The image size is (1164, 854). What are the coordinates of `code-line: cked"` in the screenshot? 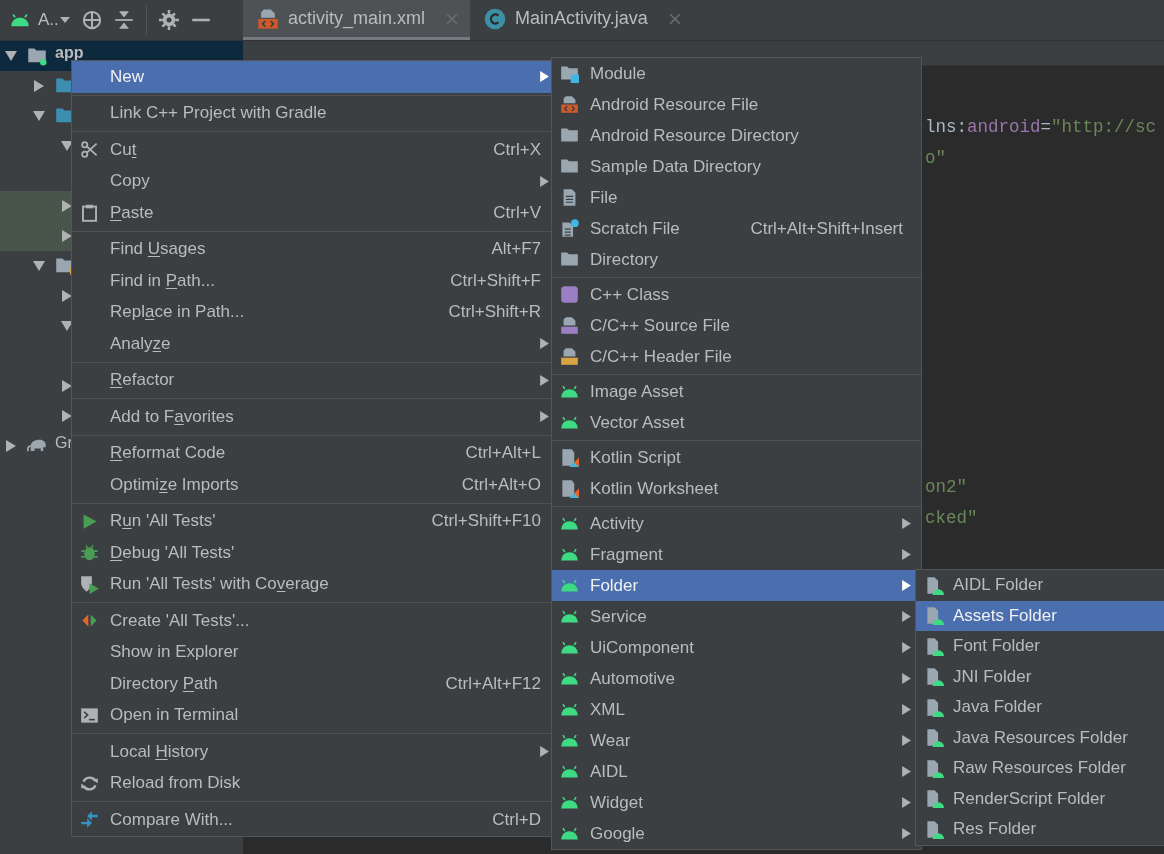 It's located at (952, 518).